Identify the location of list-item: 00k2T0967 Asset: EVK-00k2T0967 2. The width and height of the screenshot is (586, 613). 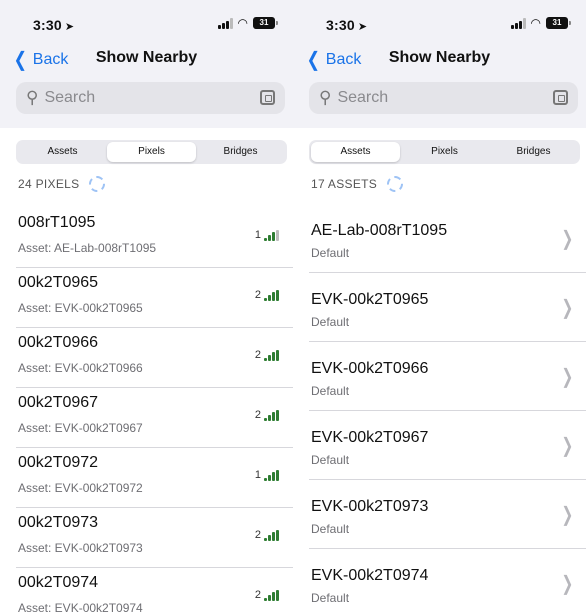
(154, 418).